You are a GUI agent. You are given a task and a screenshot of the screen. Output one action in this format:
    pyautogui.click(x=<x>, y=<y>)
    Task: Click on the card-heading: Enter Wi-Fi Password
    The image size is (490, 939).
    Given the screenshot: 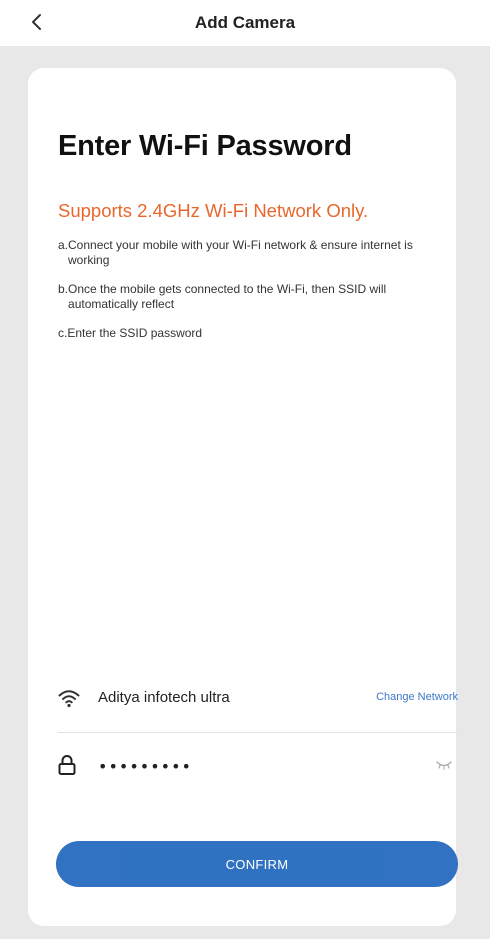 What is the action you would take?
    pyautogui.click(x=205, y=146)
    